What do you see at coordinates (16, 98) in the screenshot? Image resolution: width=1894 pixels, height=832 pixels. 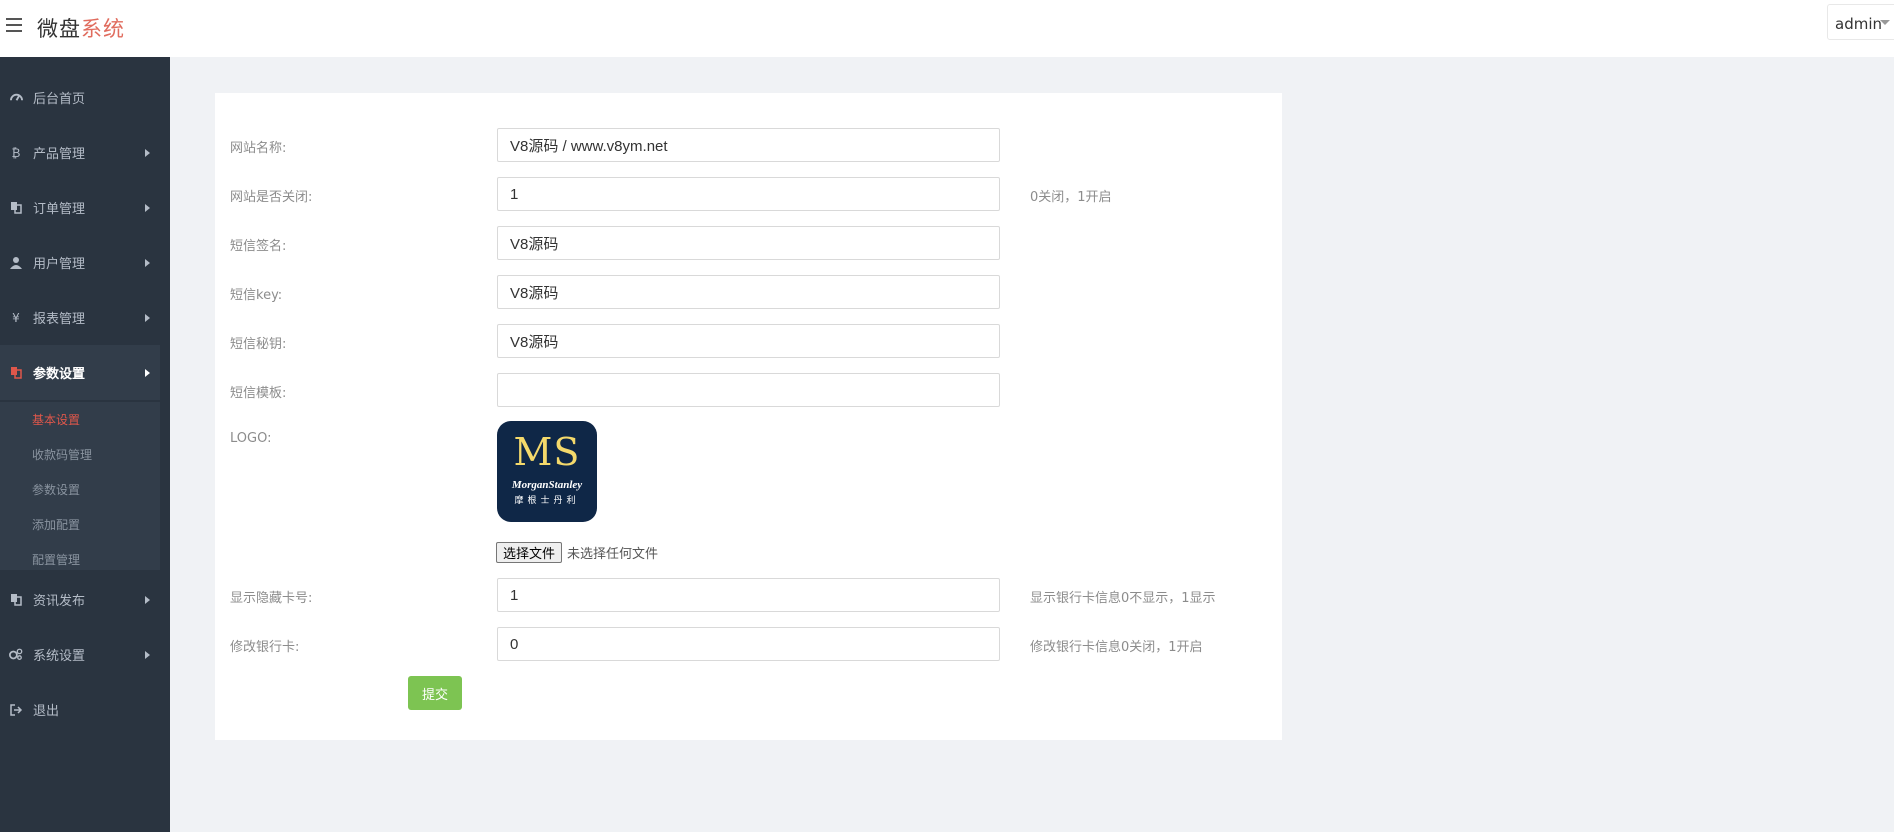 I see `dashboard-icon` at bounding box center [16, 98].